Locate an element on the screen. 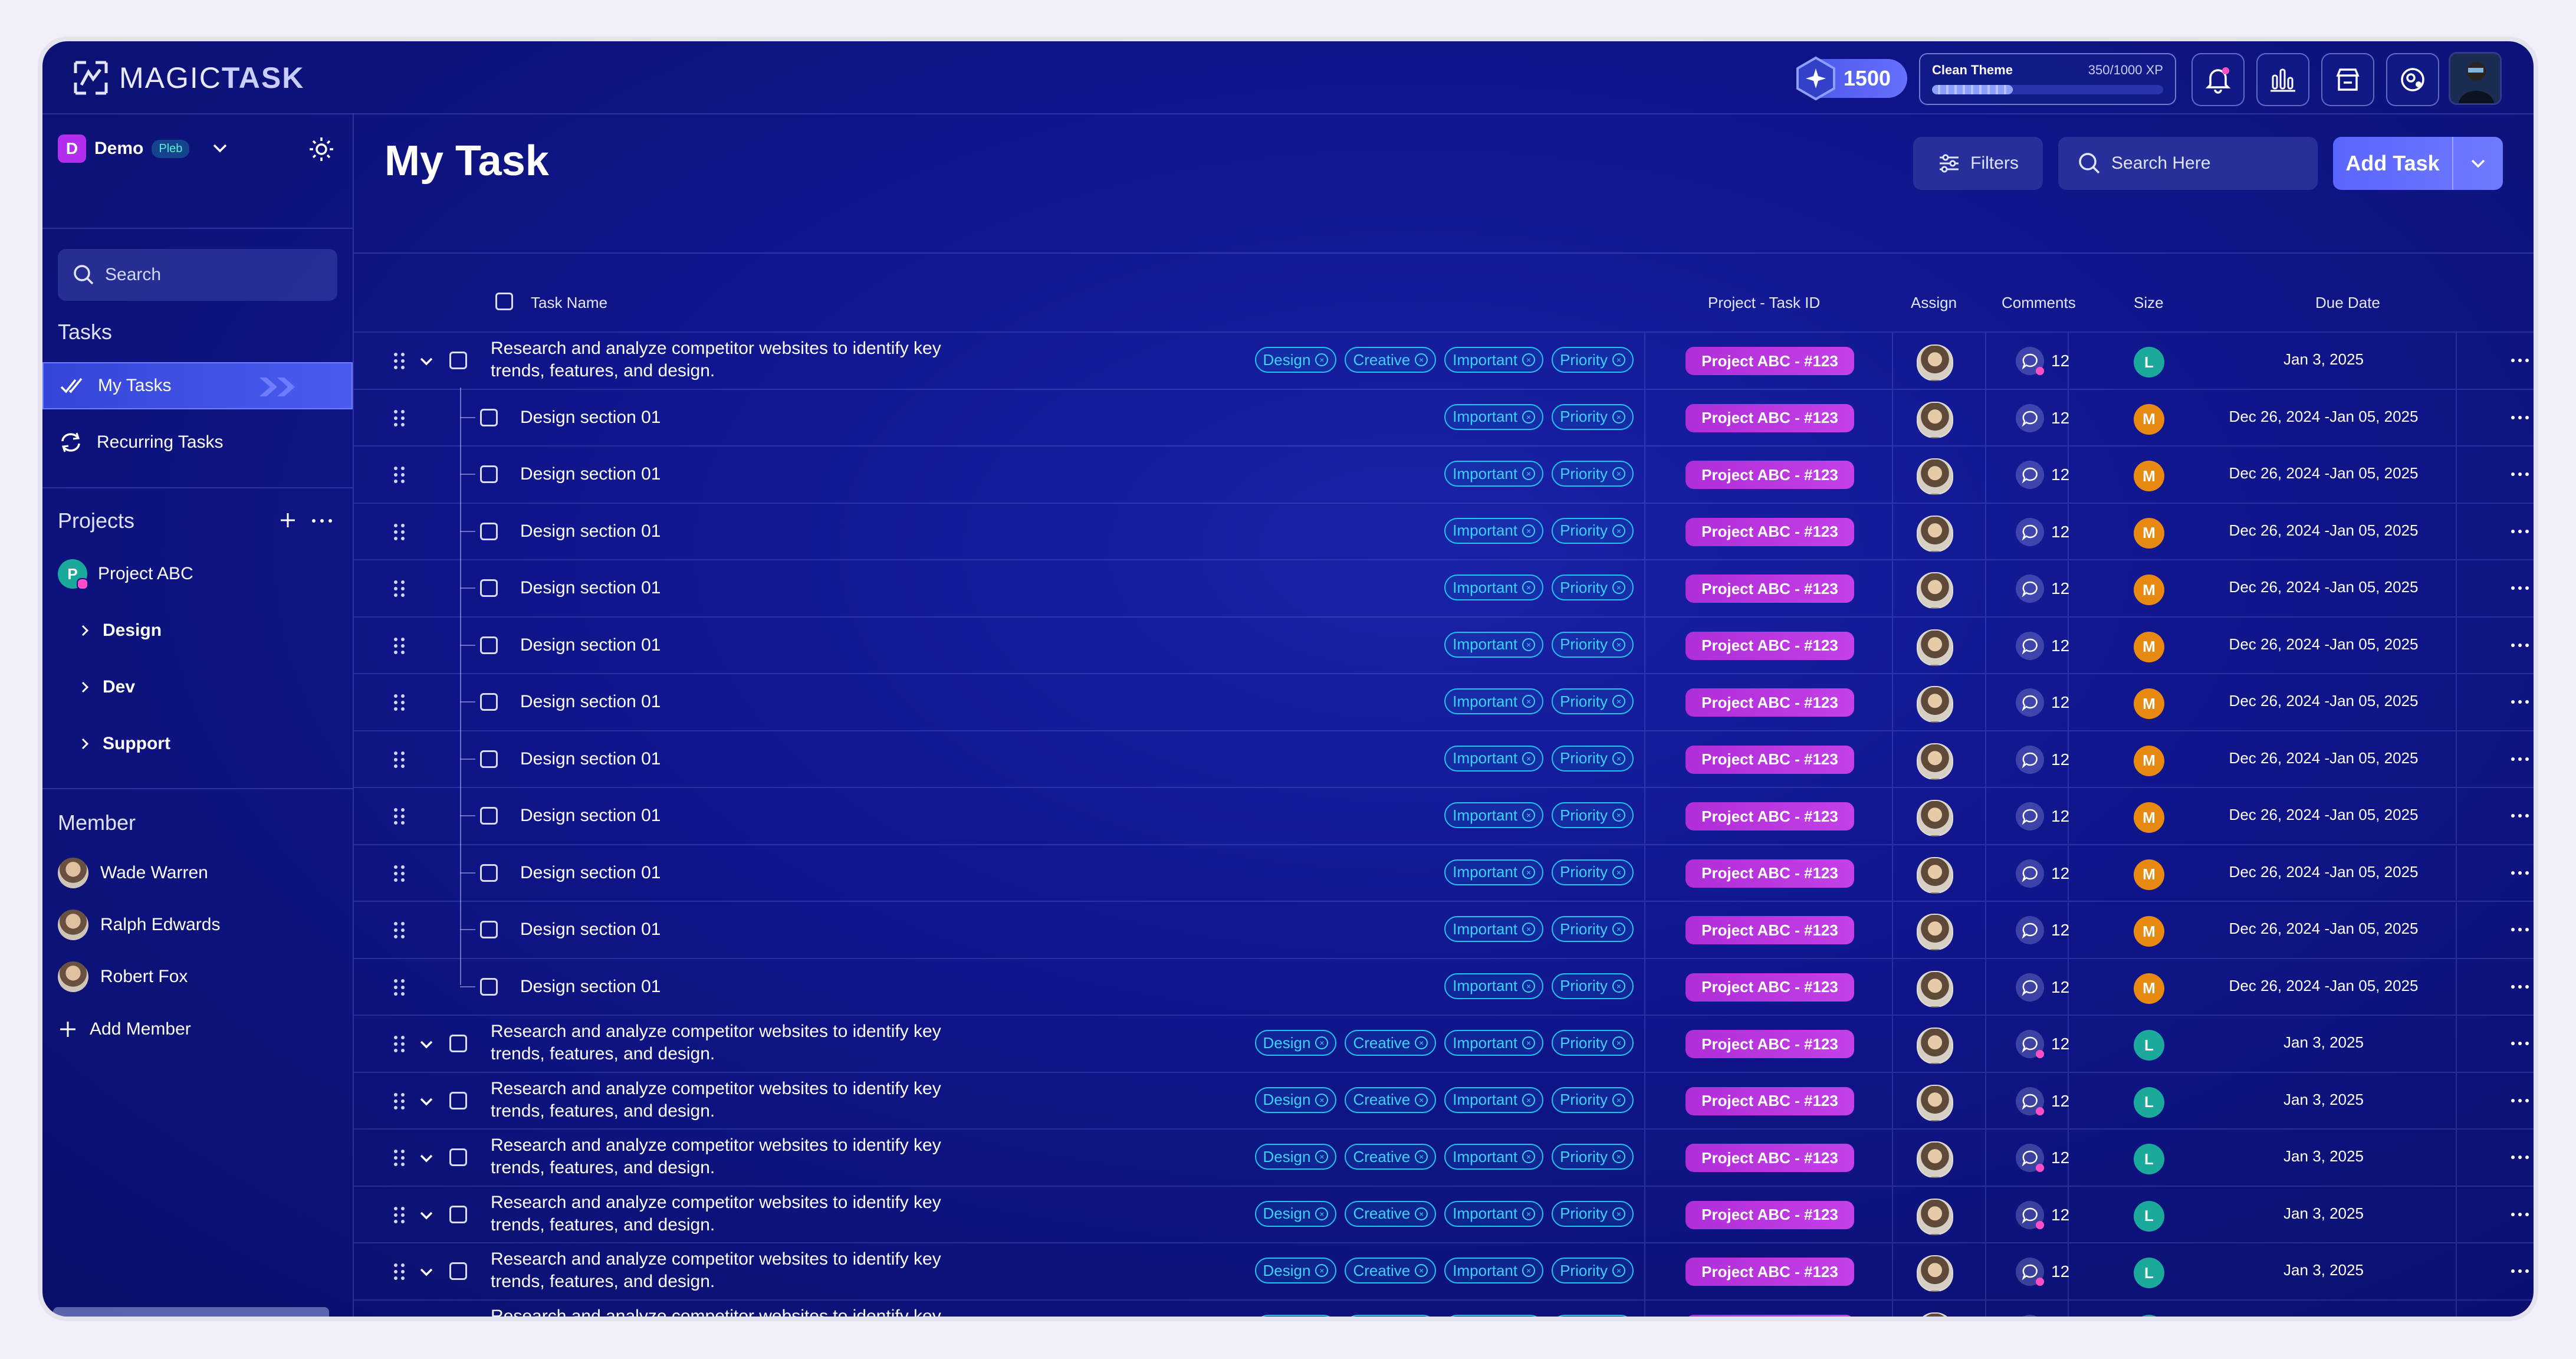 This screenshot has height=1359, width=2576. add-task-dropdown is located at coordinates (2477, 163).